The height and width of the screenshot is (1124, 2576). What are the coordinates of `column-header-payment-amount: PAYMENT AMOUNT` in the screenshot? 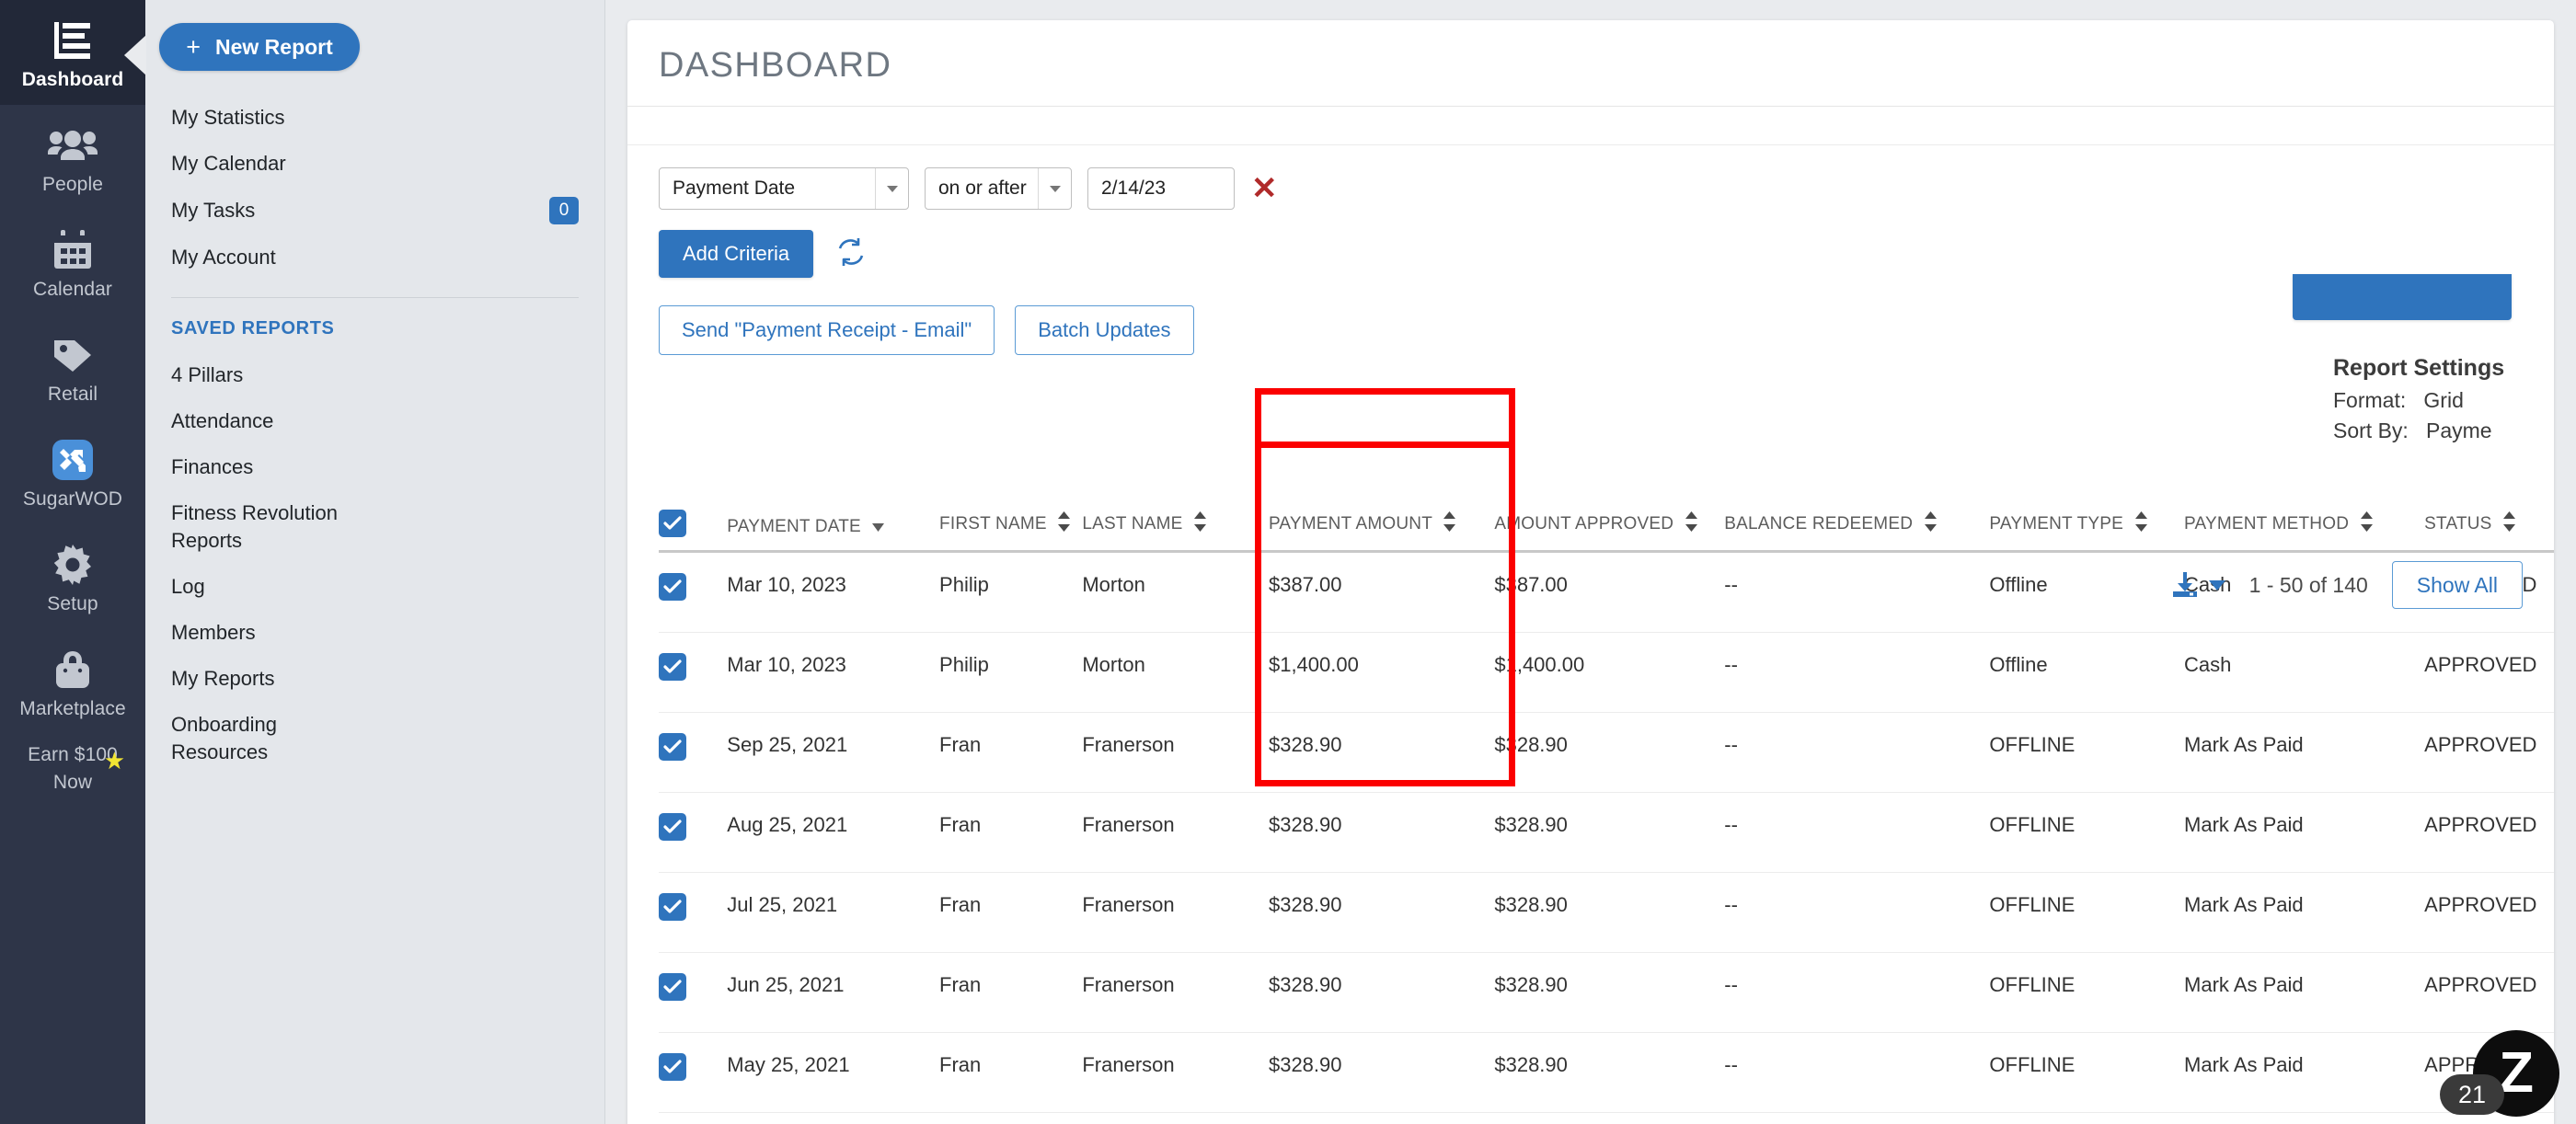 It's located at (1381, 528).